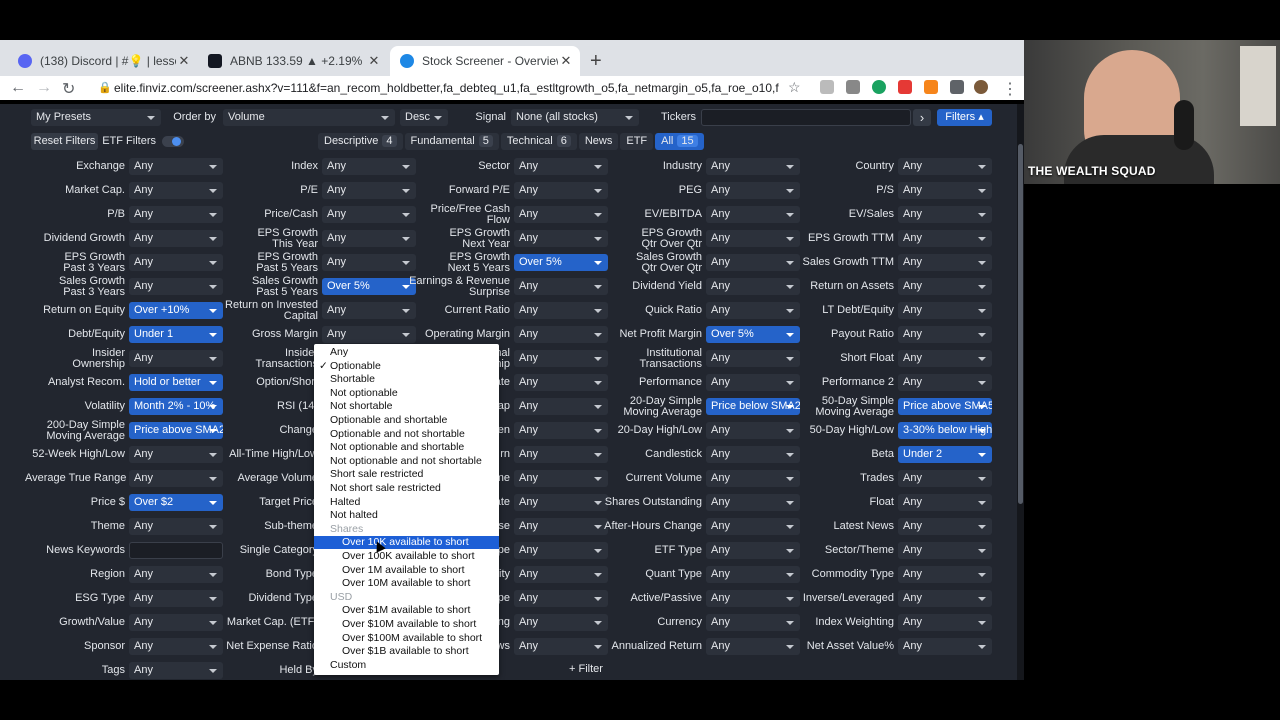 The height and width of the screenshot is (720, 1280). I want to click on dropdown-option: Over 10K available to short, so click(406, 543).